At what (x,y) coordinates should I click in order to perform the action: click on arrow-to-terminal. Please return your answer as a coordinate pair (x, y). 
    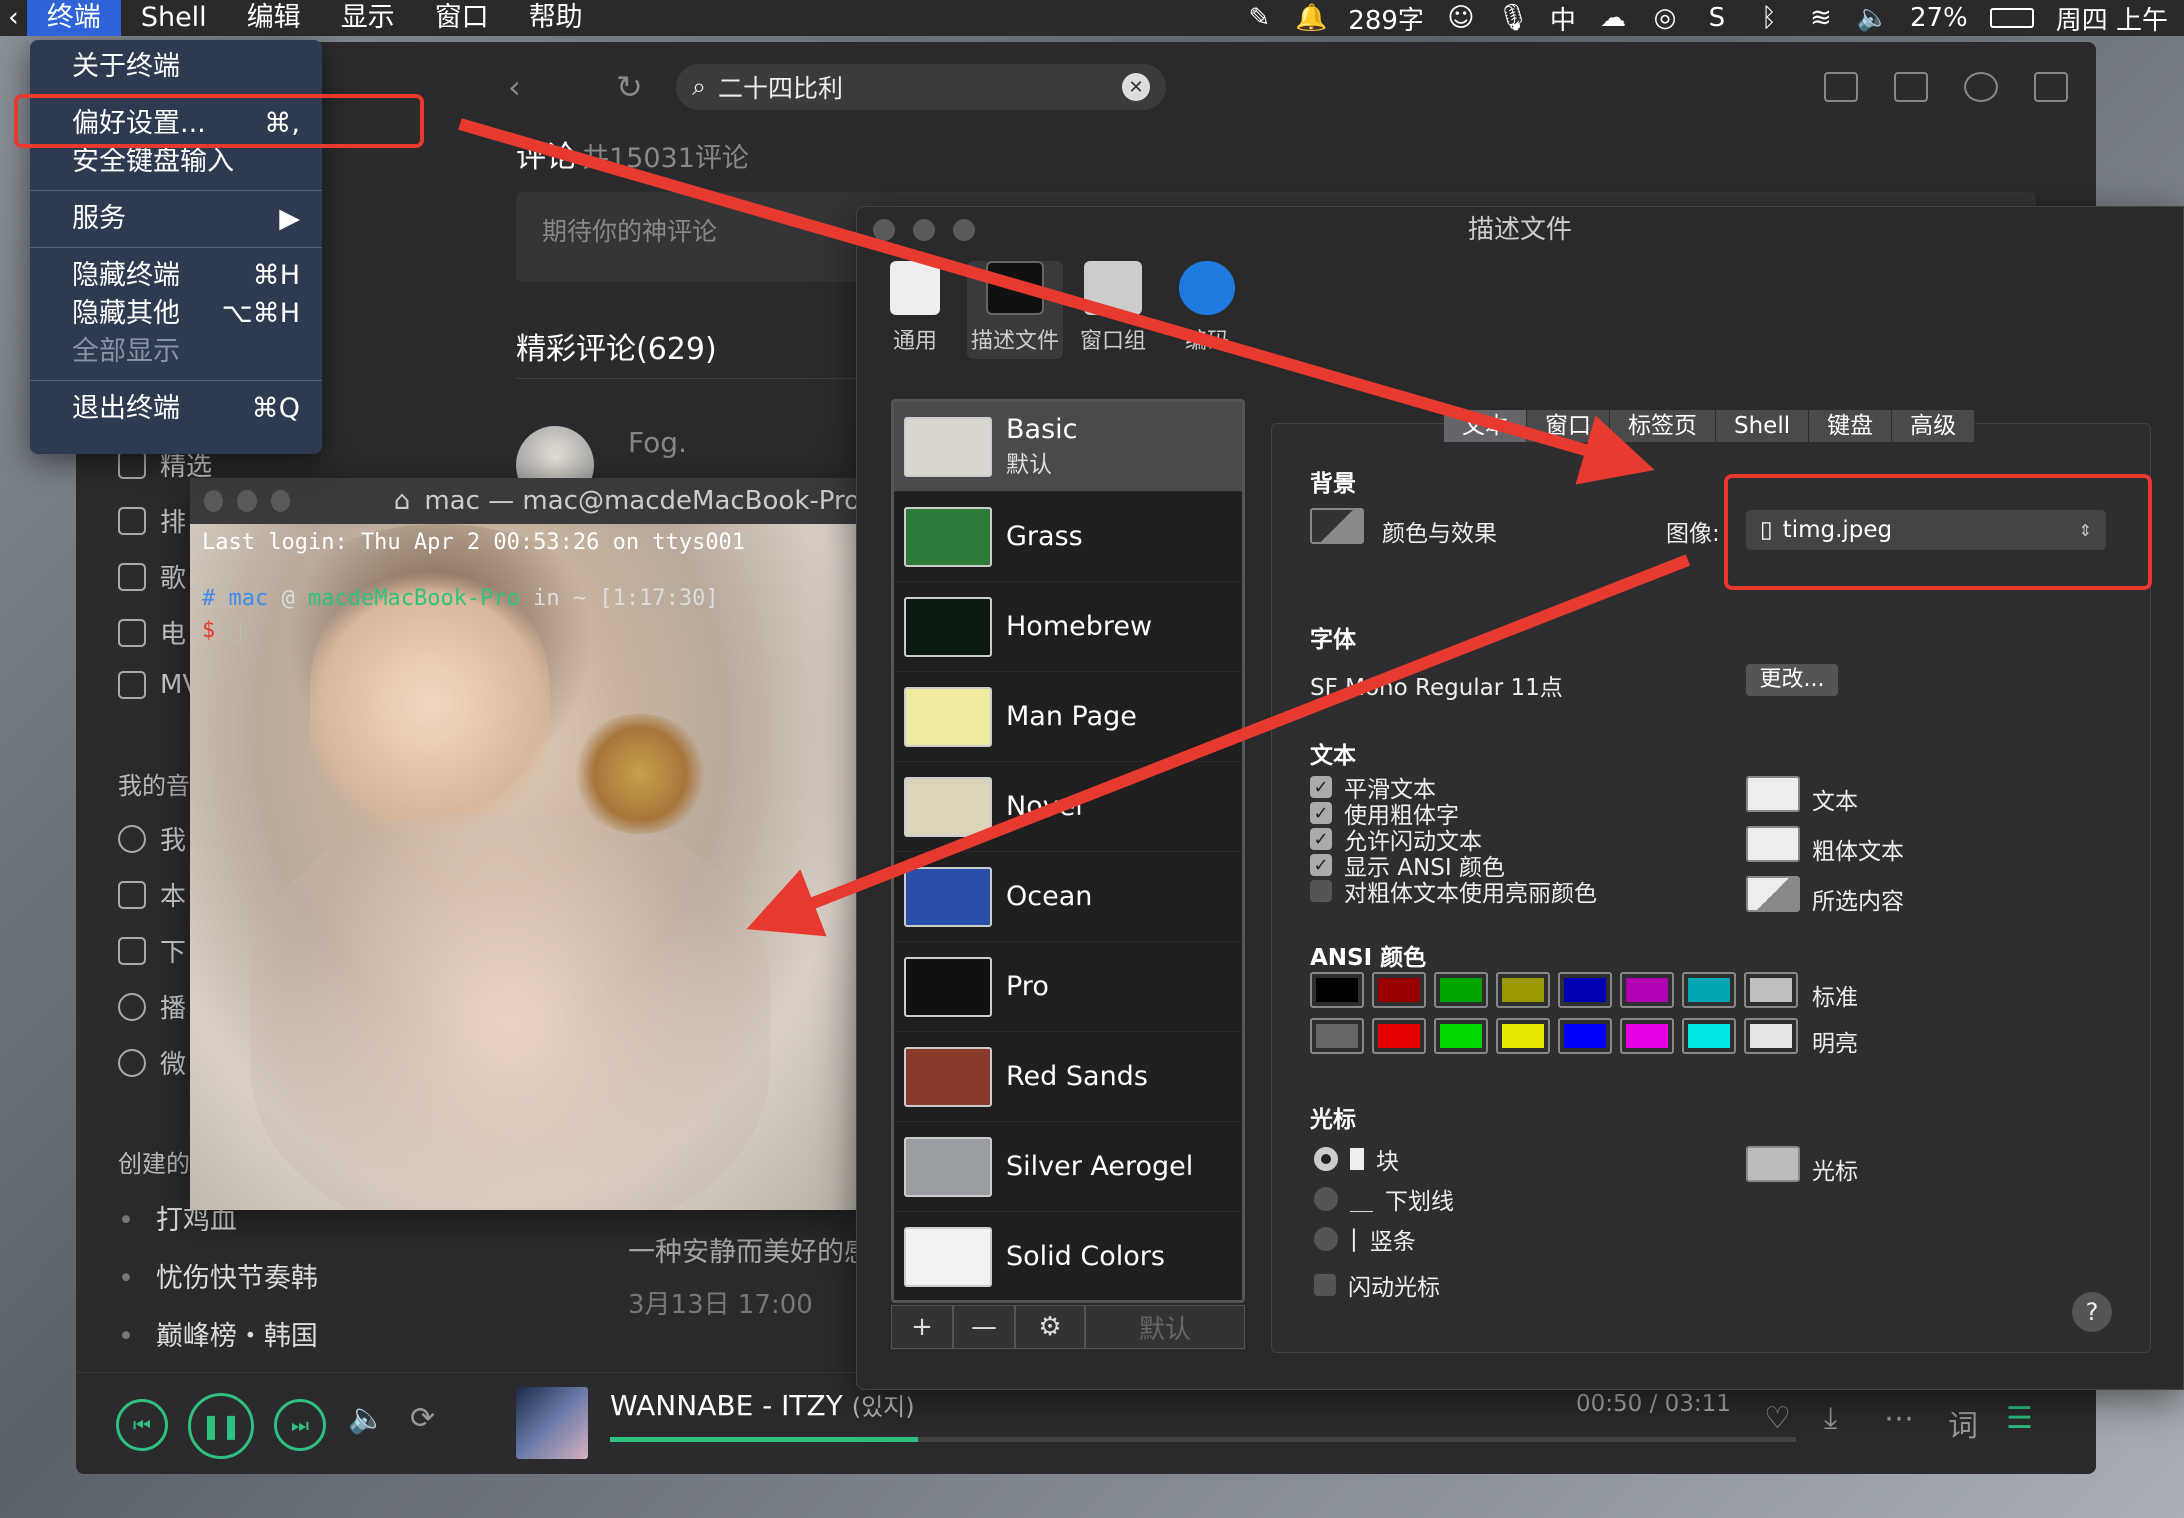
    Looking at the image, I should click on (1218, 745).